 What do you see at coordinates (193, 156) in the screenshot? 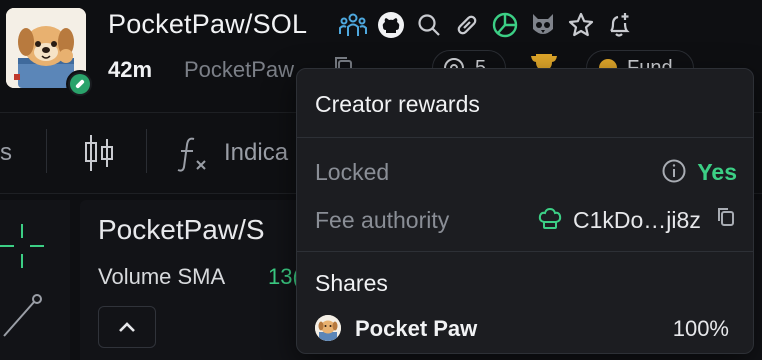
I see `function-icon` at bounding box center [193, 156].